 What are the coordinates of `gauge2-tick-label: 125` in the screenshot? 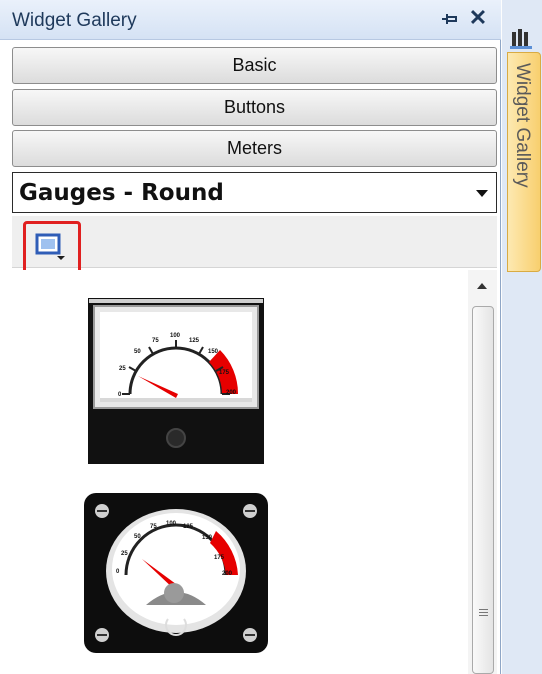 It's located at (188, 527).